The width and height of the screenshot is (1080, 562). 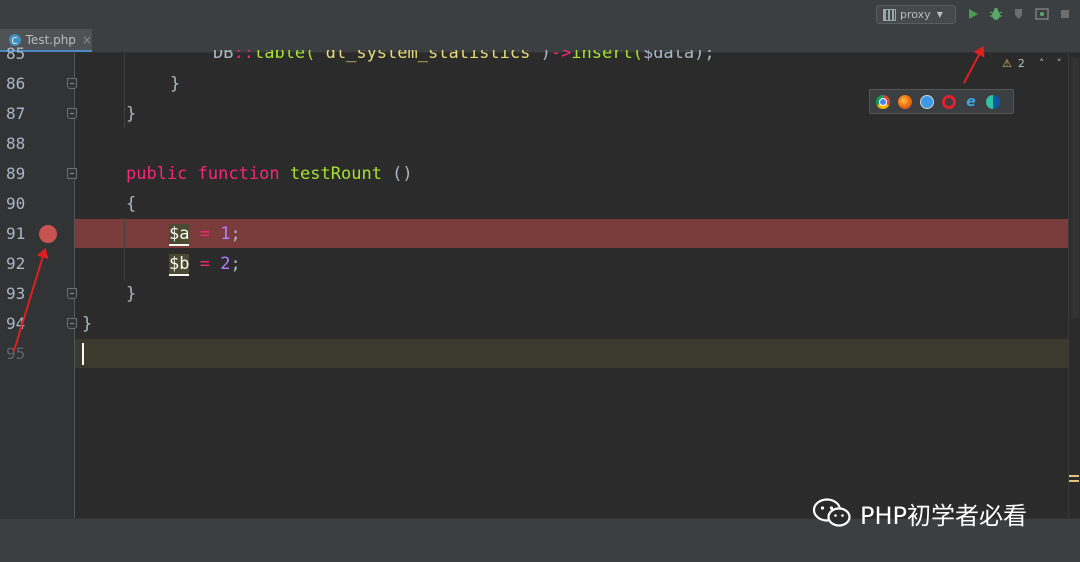 What do you see at coordinates (175, 84) in the screenshot?
I see `code-line-86: }` at bounding box center [175, 84].